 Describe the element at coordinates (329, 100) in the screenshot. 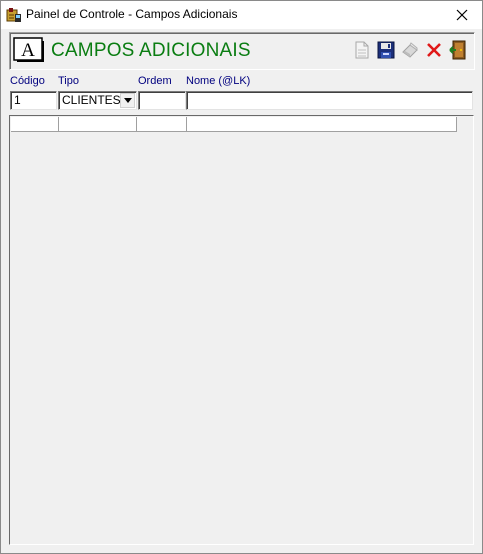

I see `nome-field` at that location.